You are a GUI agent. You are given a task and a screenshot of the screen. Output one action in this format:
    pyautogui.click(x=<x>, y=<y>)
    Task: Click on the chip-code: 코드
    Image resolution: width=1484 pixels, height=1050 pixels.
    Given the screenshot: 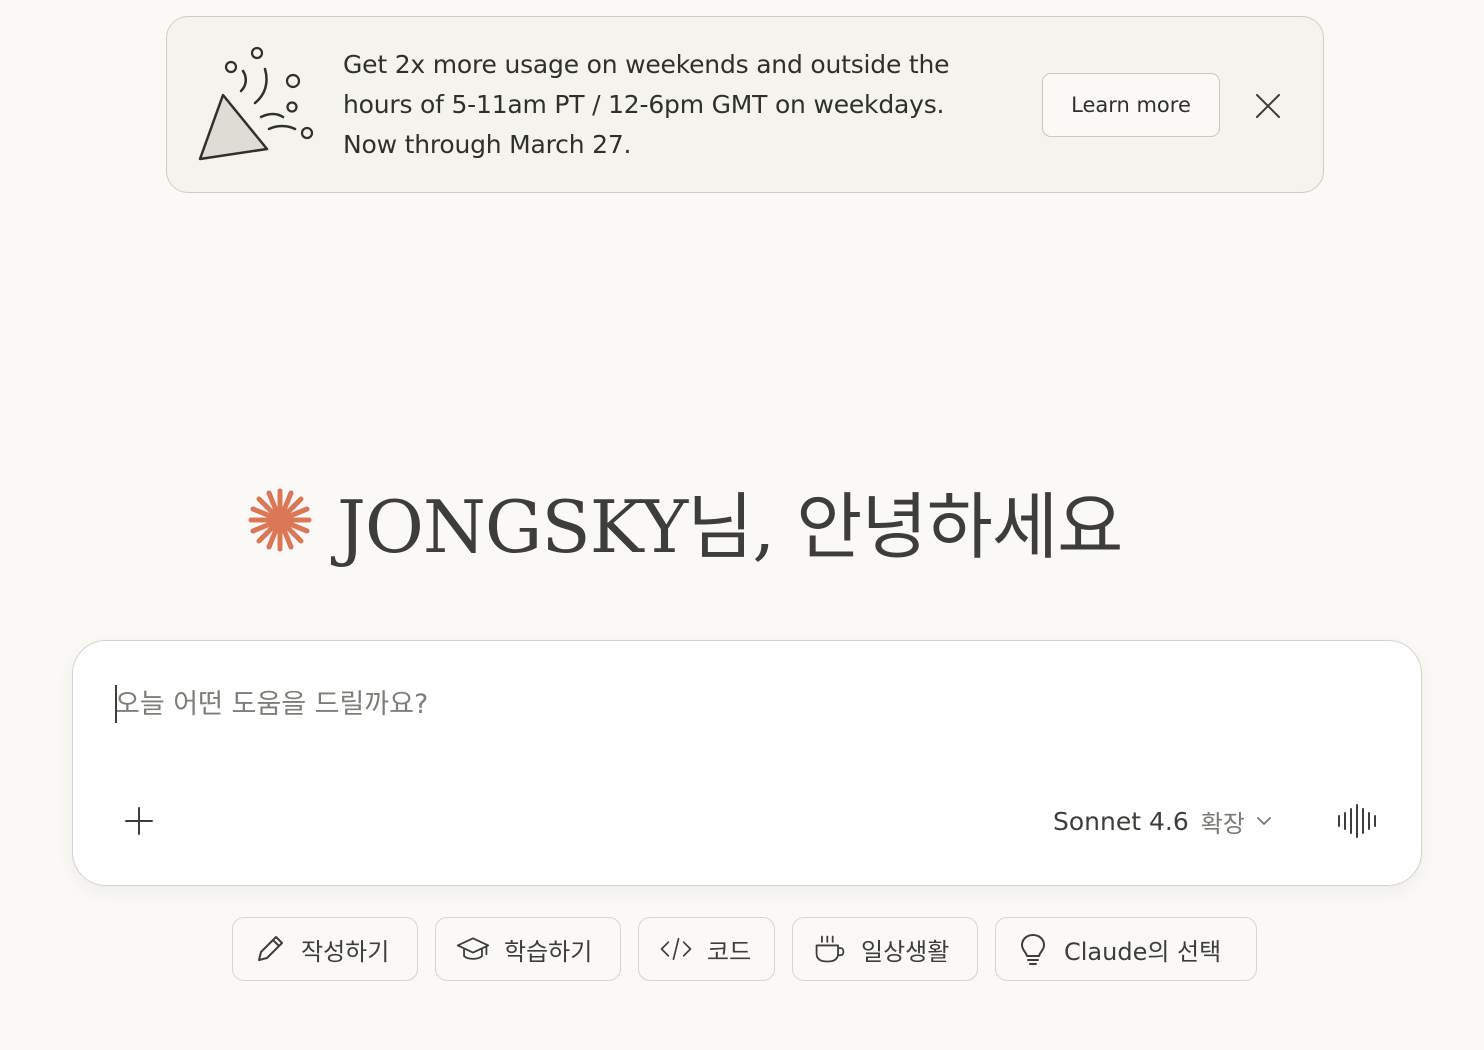 What is the action you would take?
    pyautogui.click(x=706, y=949)
    